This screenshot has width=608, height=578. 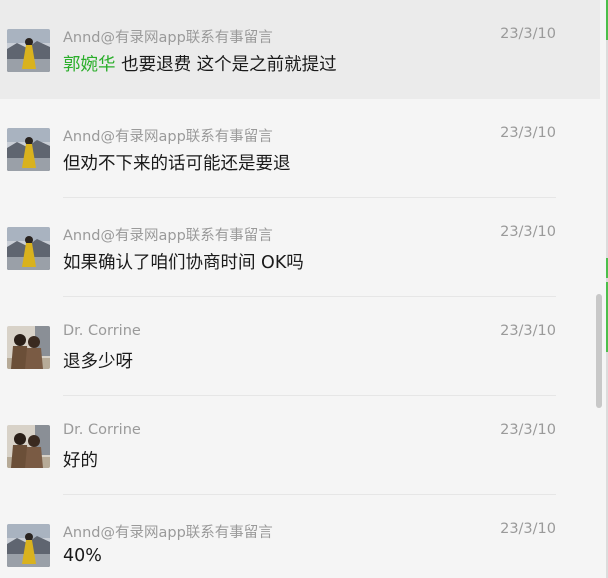 What do you see at coordinates (98, 362) in the screenshot?
I see `message-text: 退多少呀` at bounding box center [98, 362].